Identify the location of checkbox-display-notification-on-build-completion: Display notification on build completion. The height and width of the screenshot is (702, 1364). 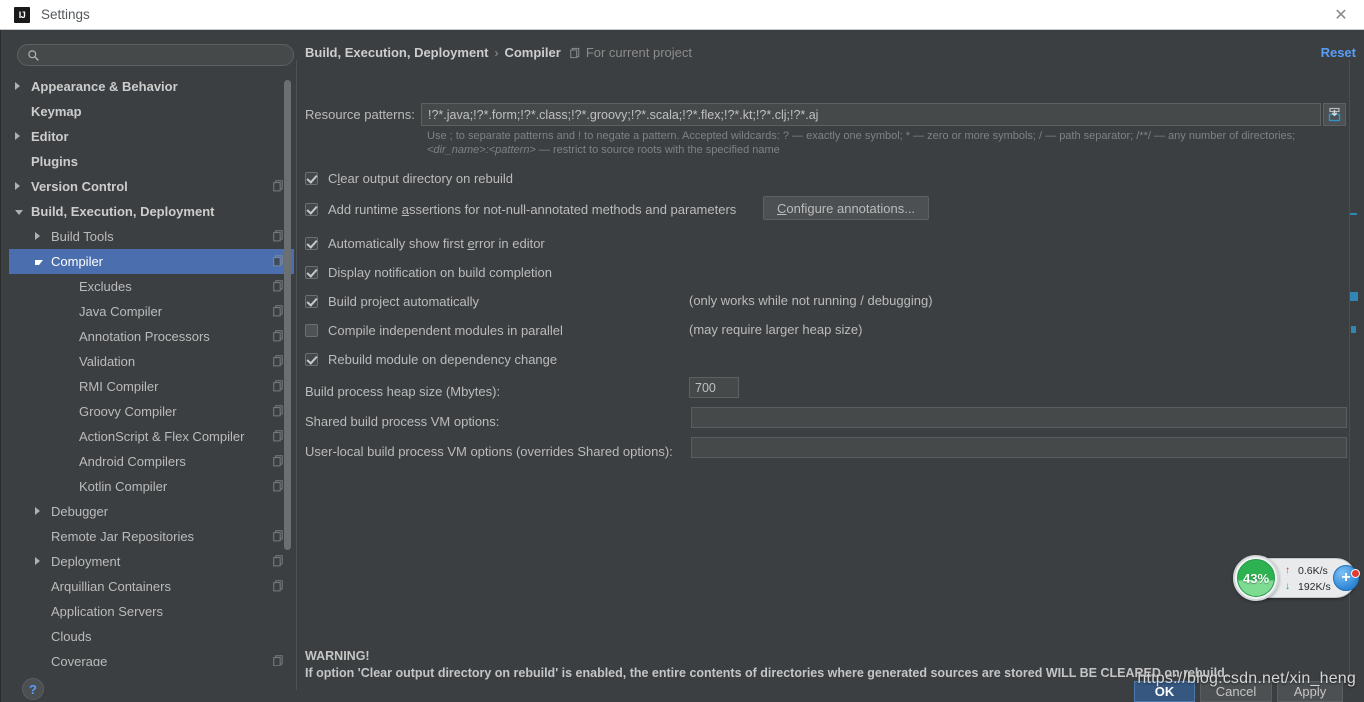
(428, 272).